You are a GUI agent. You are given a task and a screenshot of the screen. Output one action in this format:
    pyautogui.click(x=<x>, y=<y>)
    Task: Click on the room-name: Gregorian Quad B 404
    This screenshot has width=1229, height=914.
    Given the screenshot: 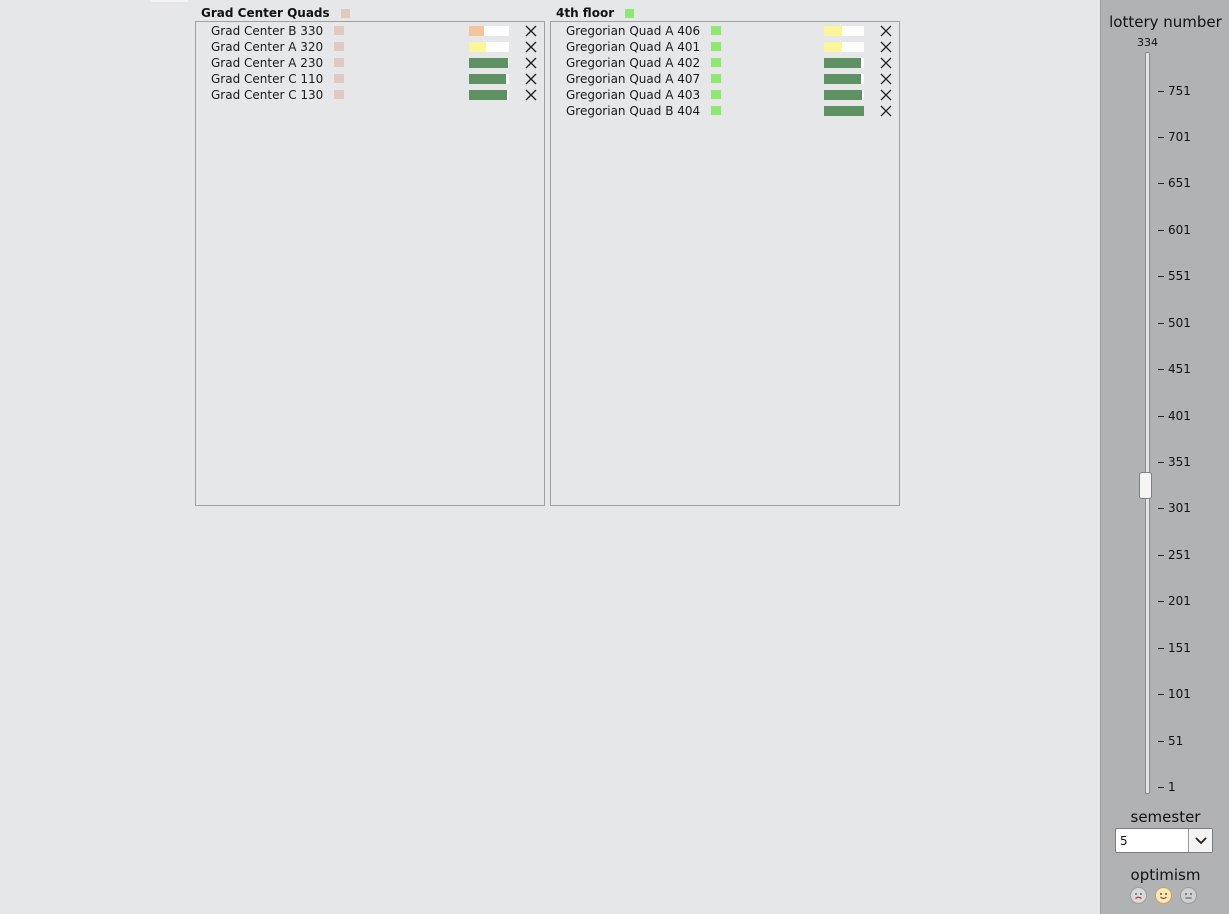 What is the action you would take?
    pyautogui.click(x=633, y=111)
    